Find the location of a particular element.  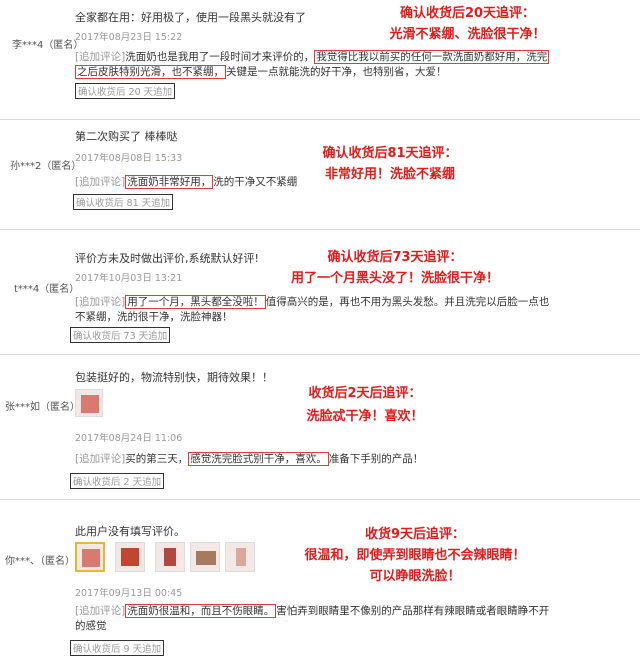

annotation-line: 可以睁眼洗脸！ is located at coordinates (415, 576).